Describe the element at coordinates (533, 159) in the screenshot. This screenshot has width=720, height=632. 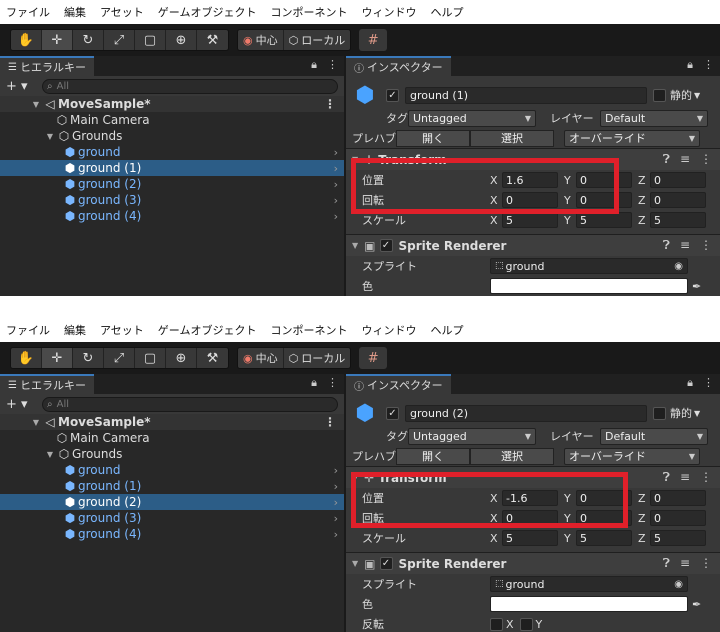
I see `transform-header: ▼ ✛ Transform ❓︎ ≡ ⋮` at that location.